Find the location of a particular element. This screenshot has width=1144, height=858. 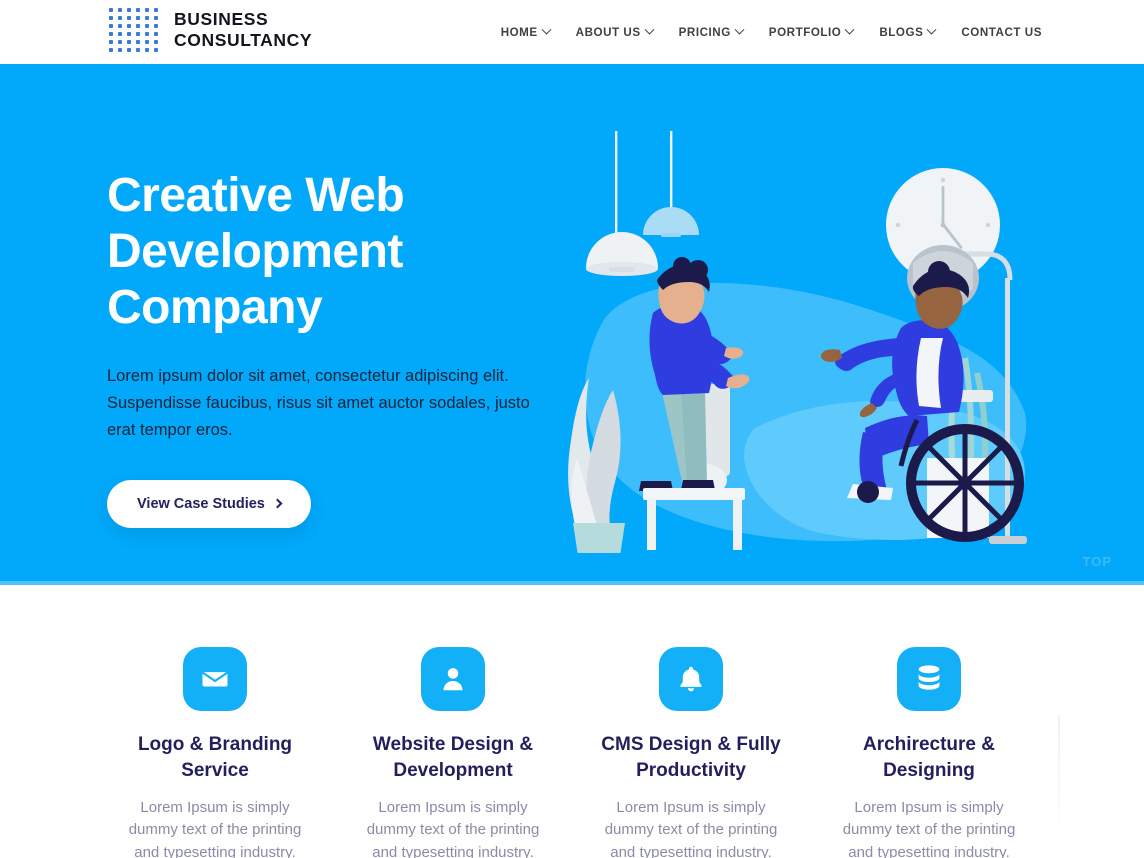

nav-item-blogs: BLOGS is located at coordinates (908, 31).